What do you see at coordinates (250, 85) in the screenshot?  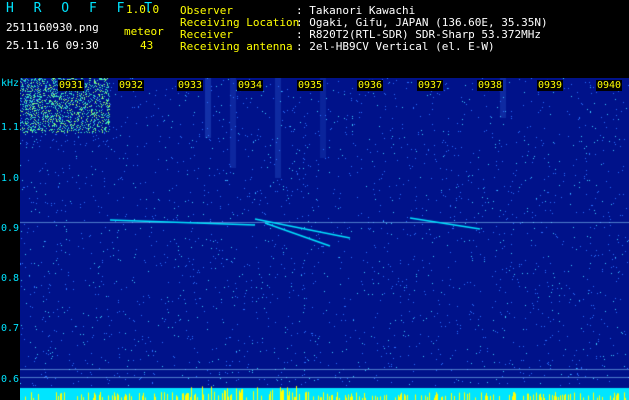 I see `x-tick-label: 0934` at bounding box center [250, 85].